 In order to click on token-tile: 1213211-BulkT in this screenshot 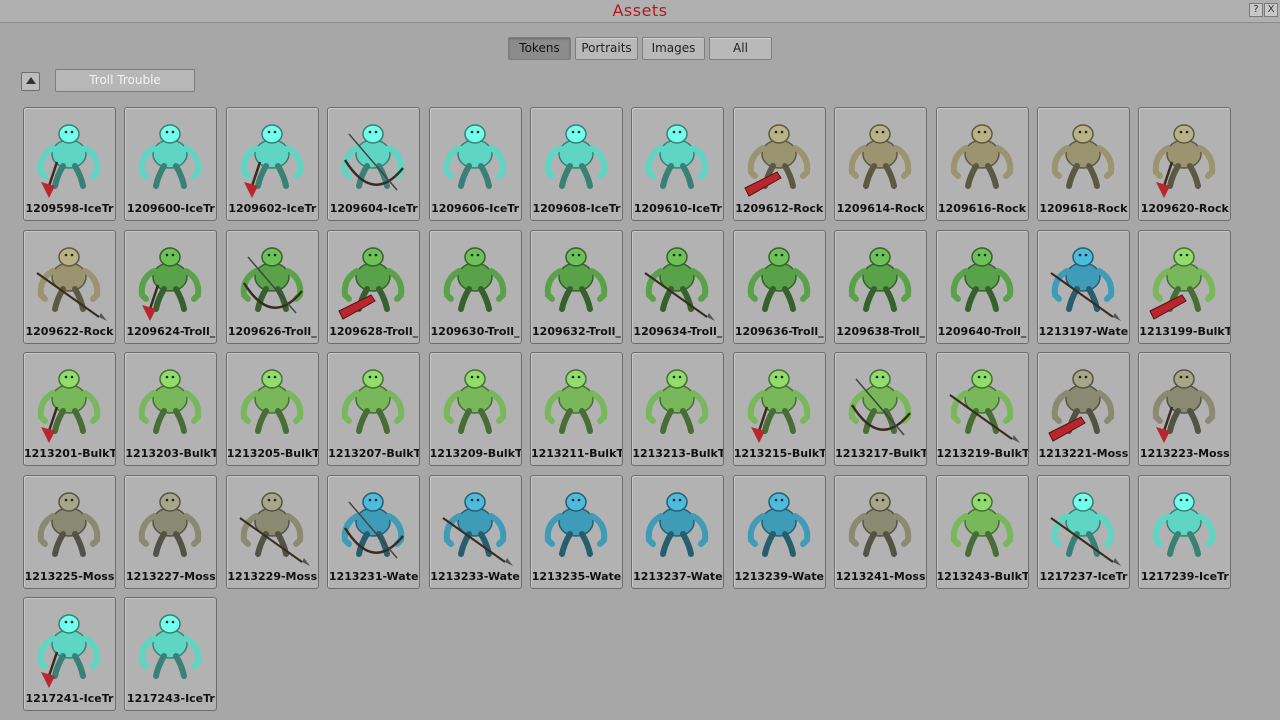, I will do `click(576, 409)`.